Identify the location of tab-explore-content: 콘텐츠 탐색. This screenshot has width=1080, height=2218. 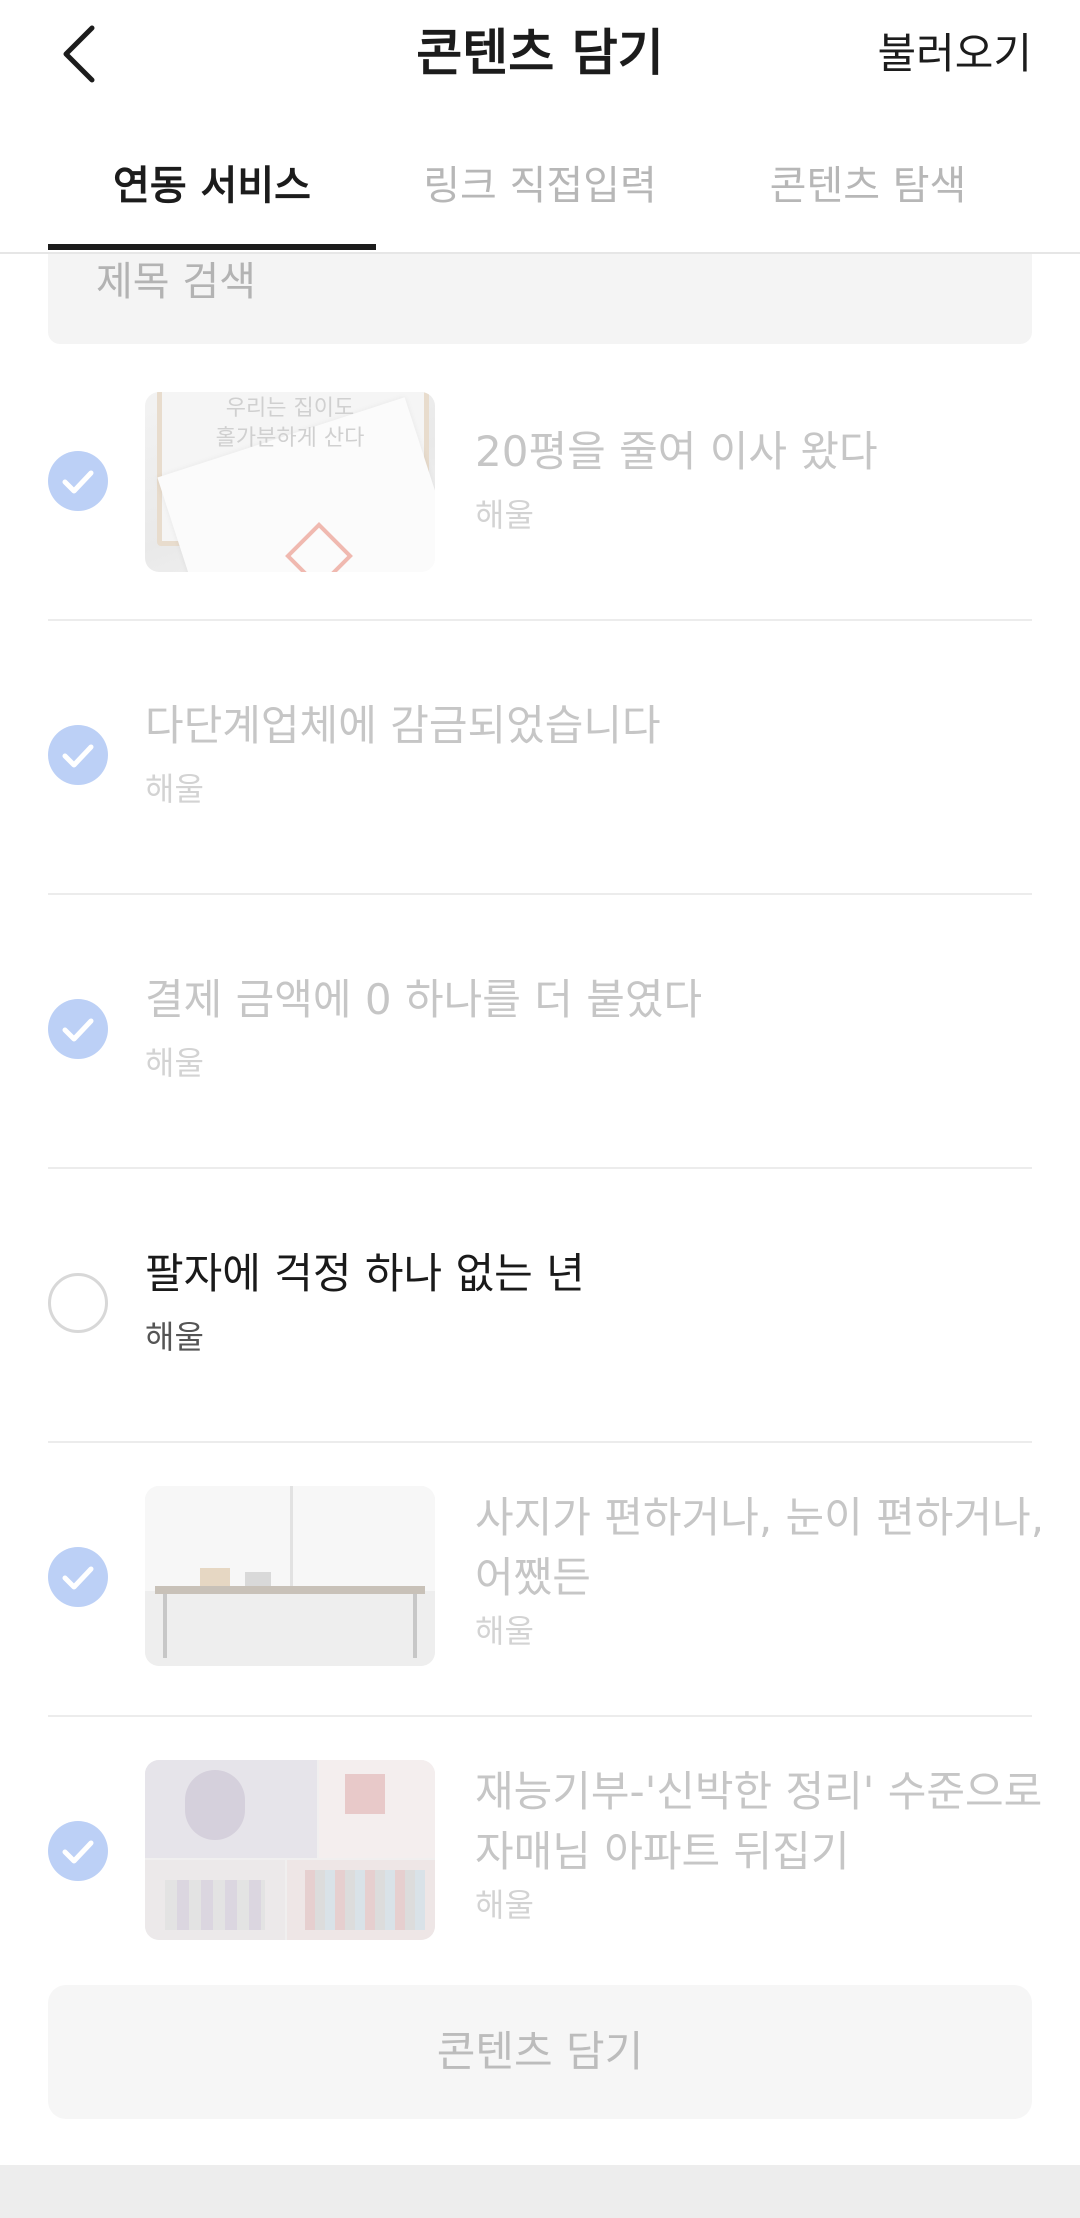
(868, 186).